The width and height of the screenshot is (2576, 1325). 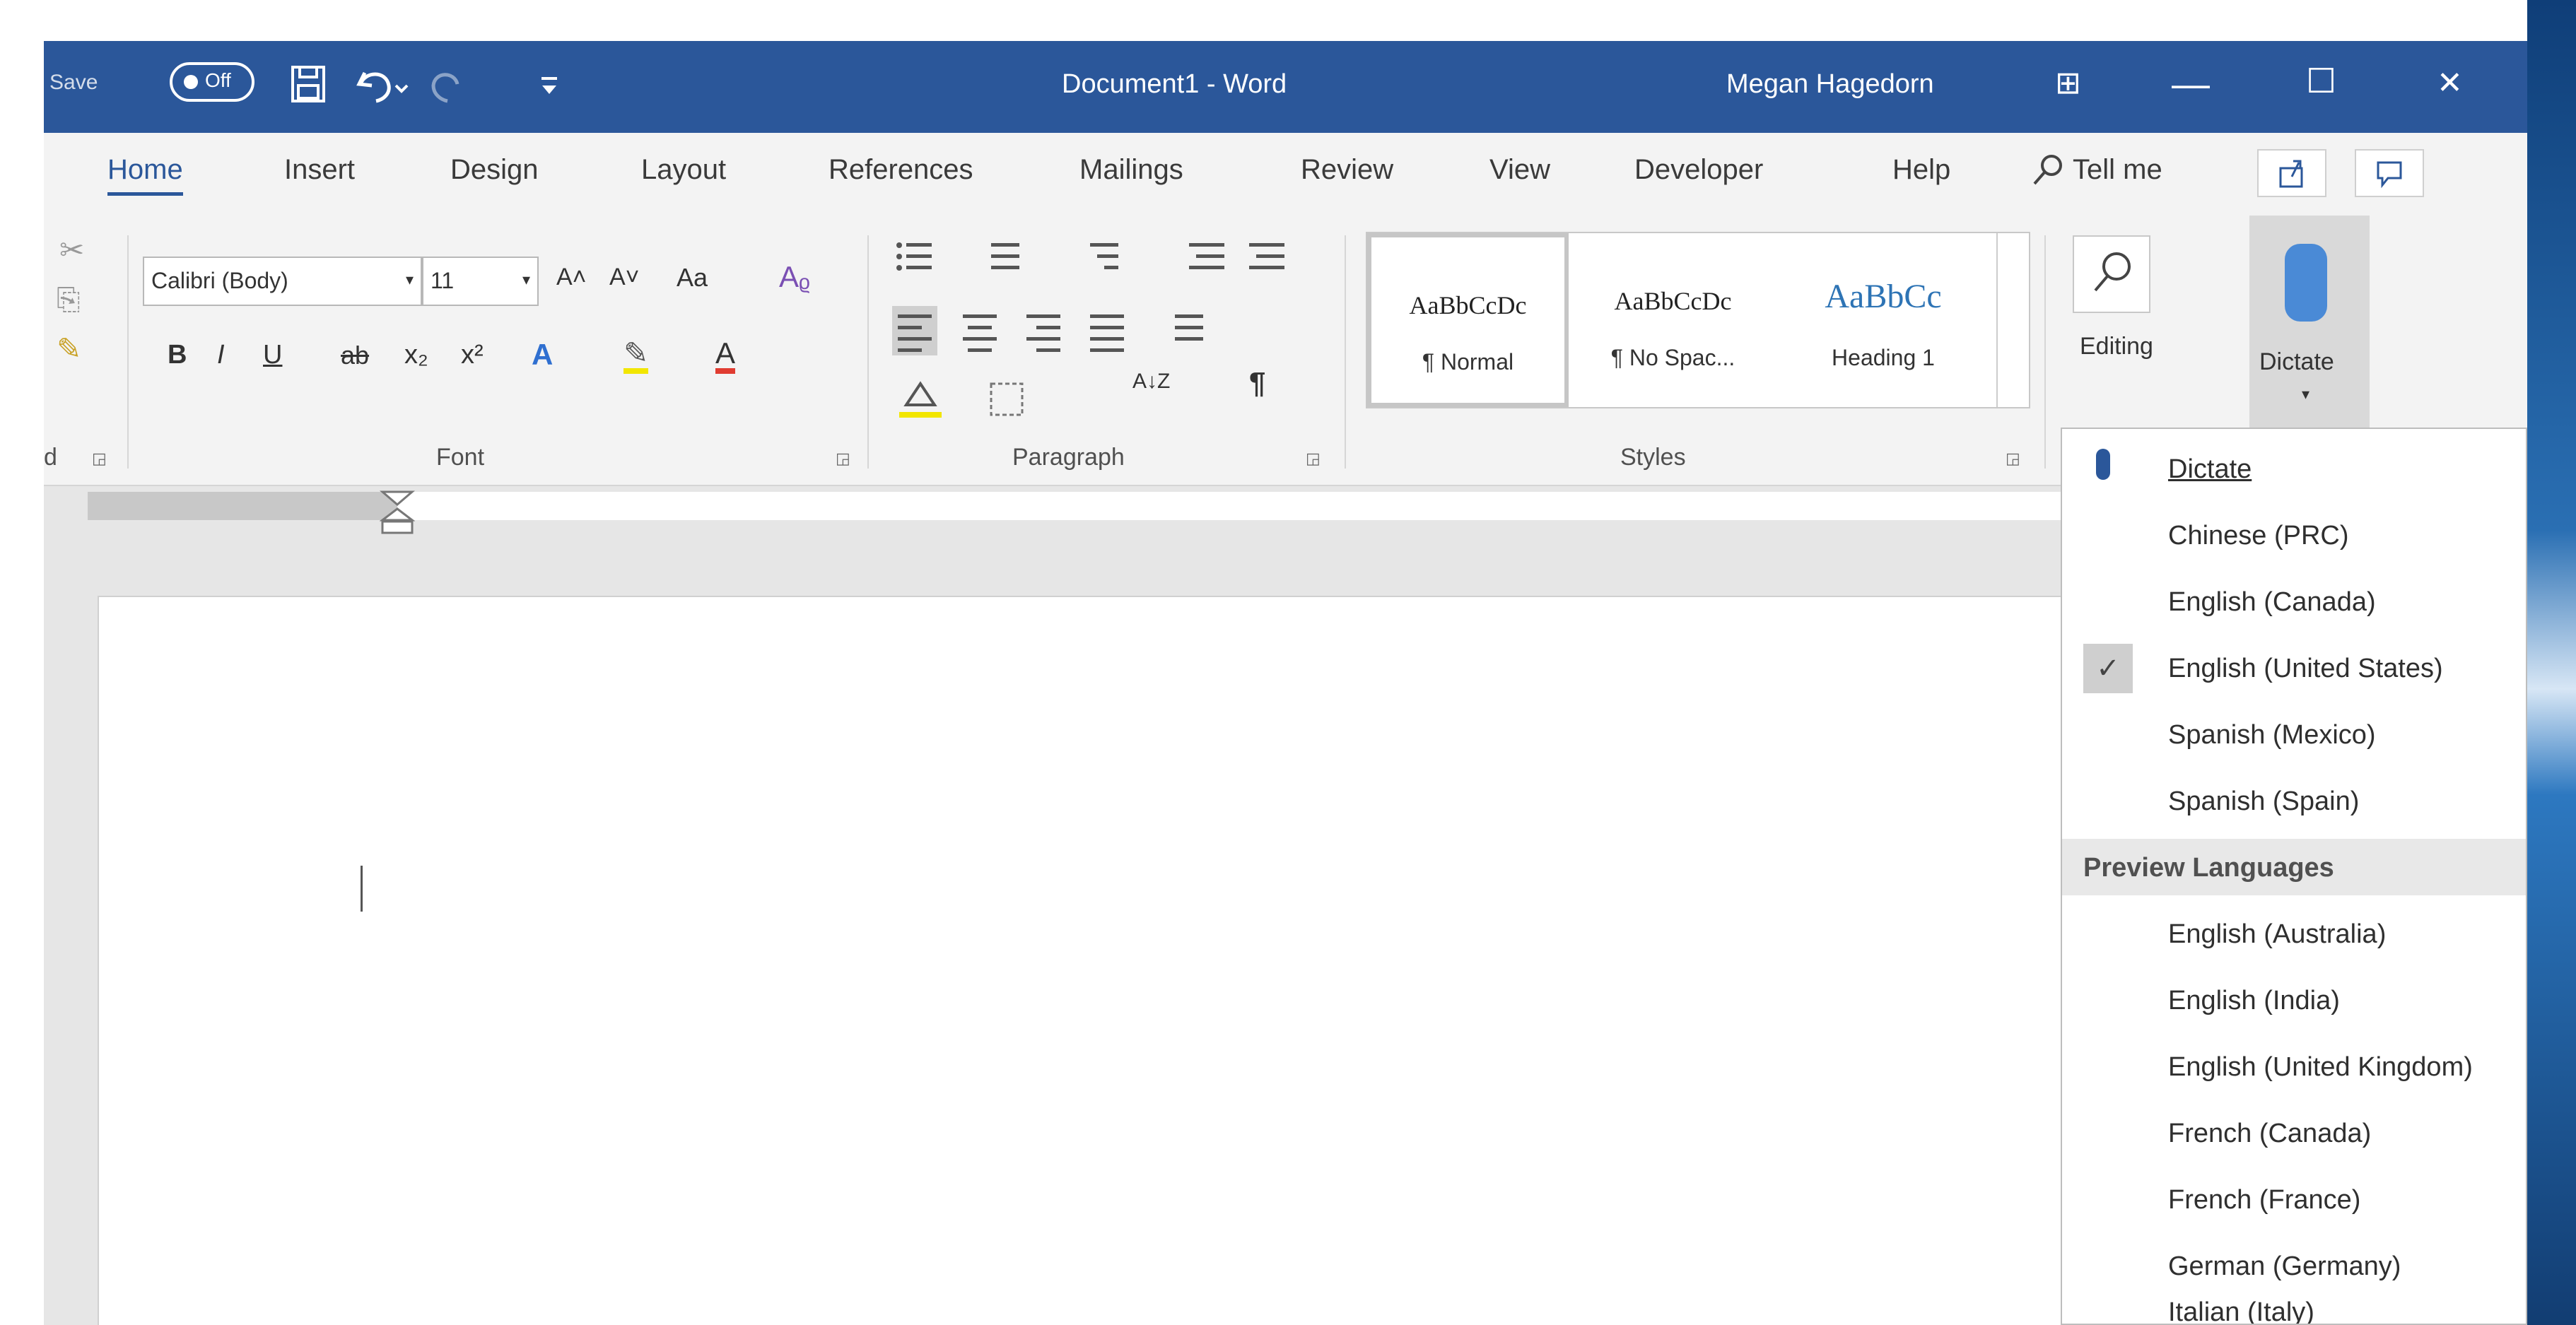 I want to click on tab-help: Help, so click(x=1921, y=170).